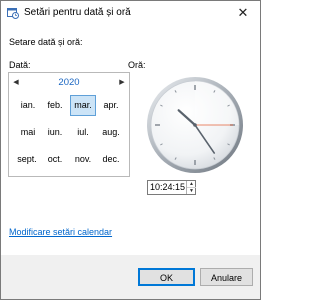 The width and height of the screenshot is (320, 300). What do you see at coordinates (83, 132) in the screenshot?
I see `month-iul: iul.` at bounding box center [83, 132].